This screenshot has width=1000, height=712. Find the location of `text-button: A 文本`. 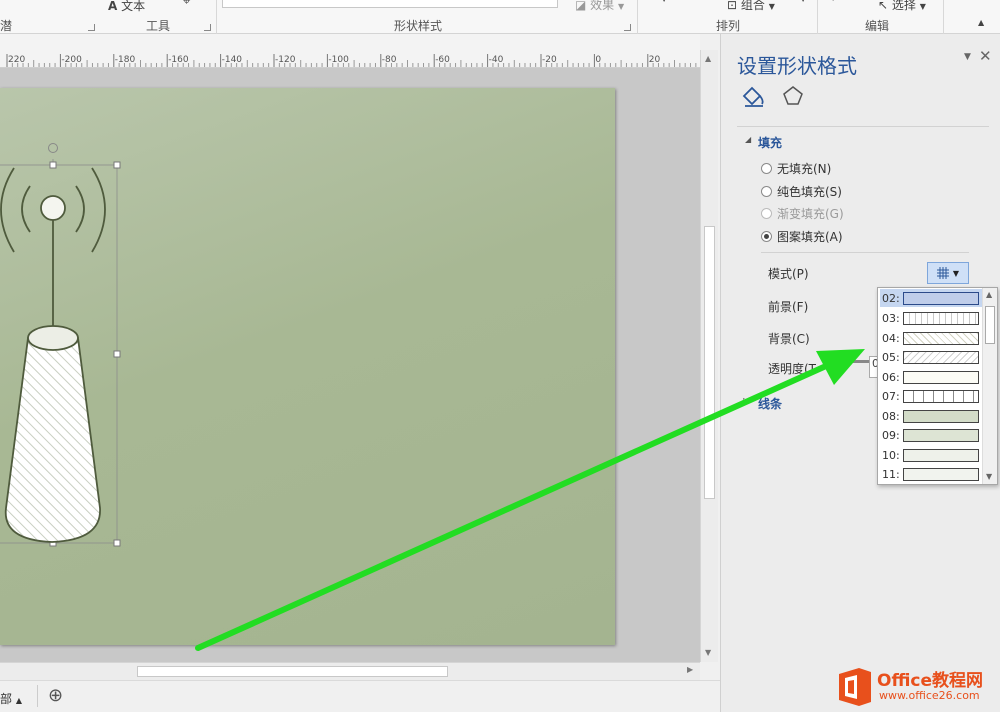

text-button: A 文本 is located at coordinates (126, 7).